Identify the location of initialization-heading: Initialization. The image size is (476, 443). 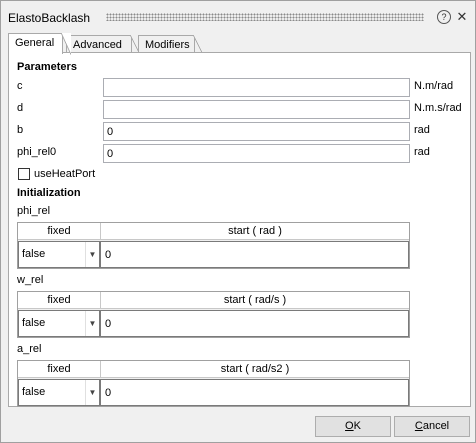
(49, 193).